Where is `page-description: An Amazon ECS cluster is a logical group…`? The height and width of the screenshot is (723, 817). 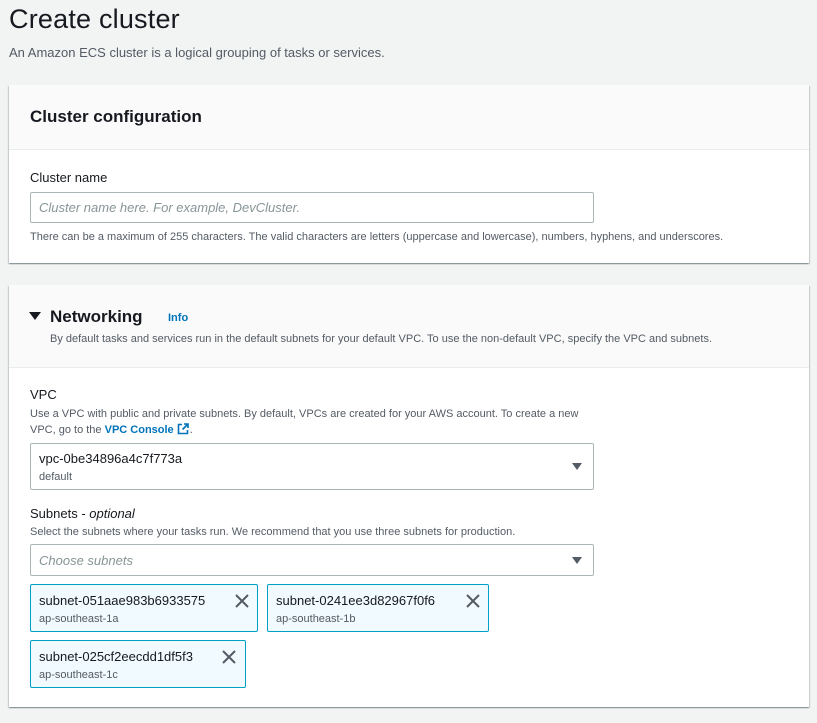 page-description: An Amazon ECS cluster is a logical group… is located at coordinates (197, 52).